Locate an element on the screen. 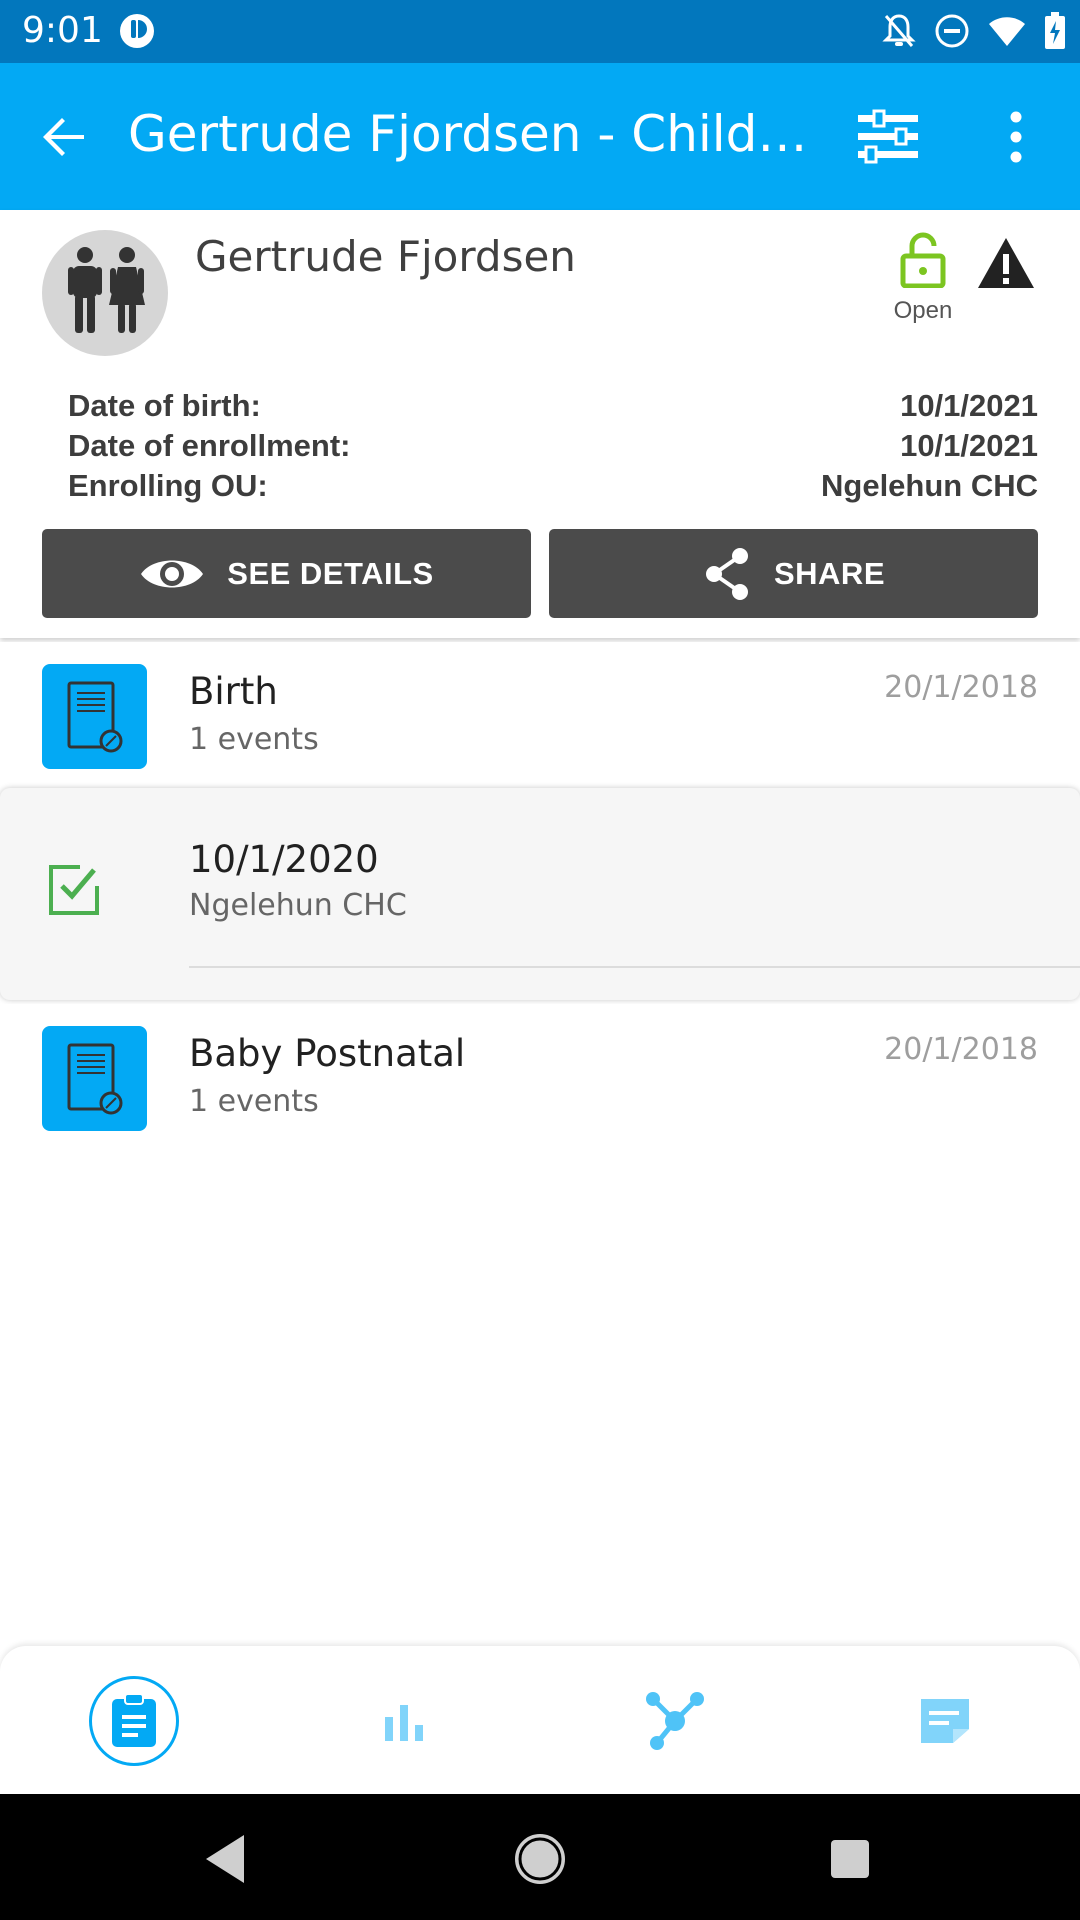 Image resolution: width=1080 pixels, height=1920 pixels. stage-item-baby-postnatal: Baby Postnatal 1 events 20/1/2018 is located at coordinates (540, 1074).